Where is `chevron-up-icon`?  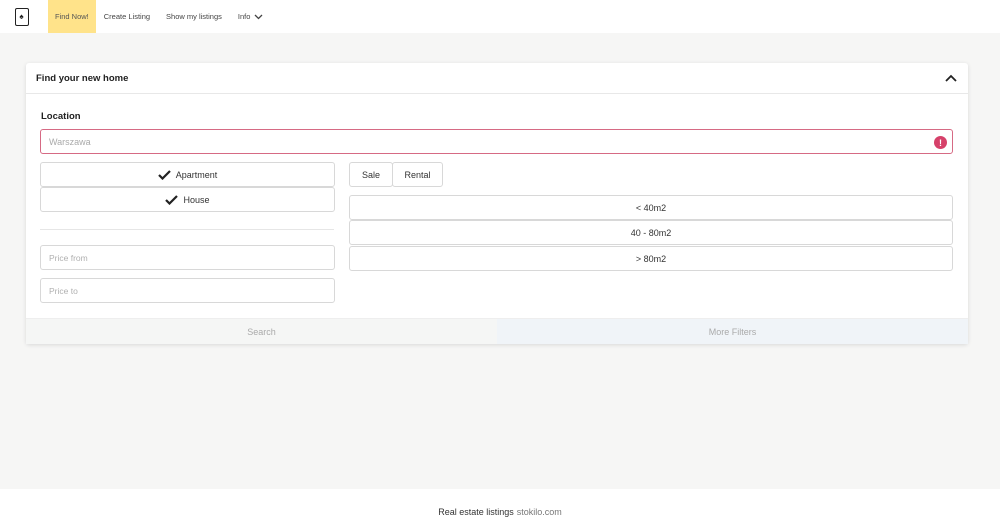
chevron-up-icon is located at coordinates (951, 78).